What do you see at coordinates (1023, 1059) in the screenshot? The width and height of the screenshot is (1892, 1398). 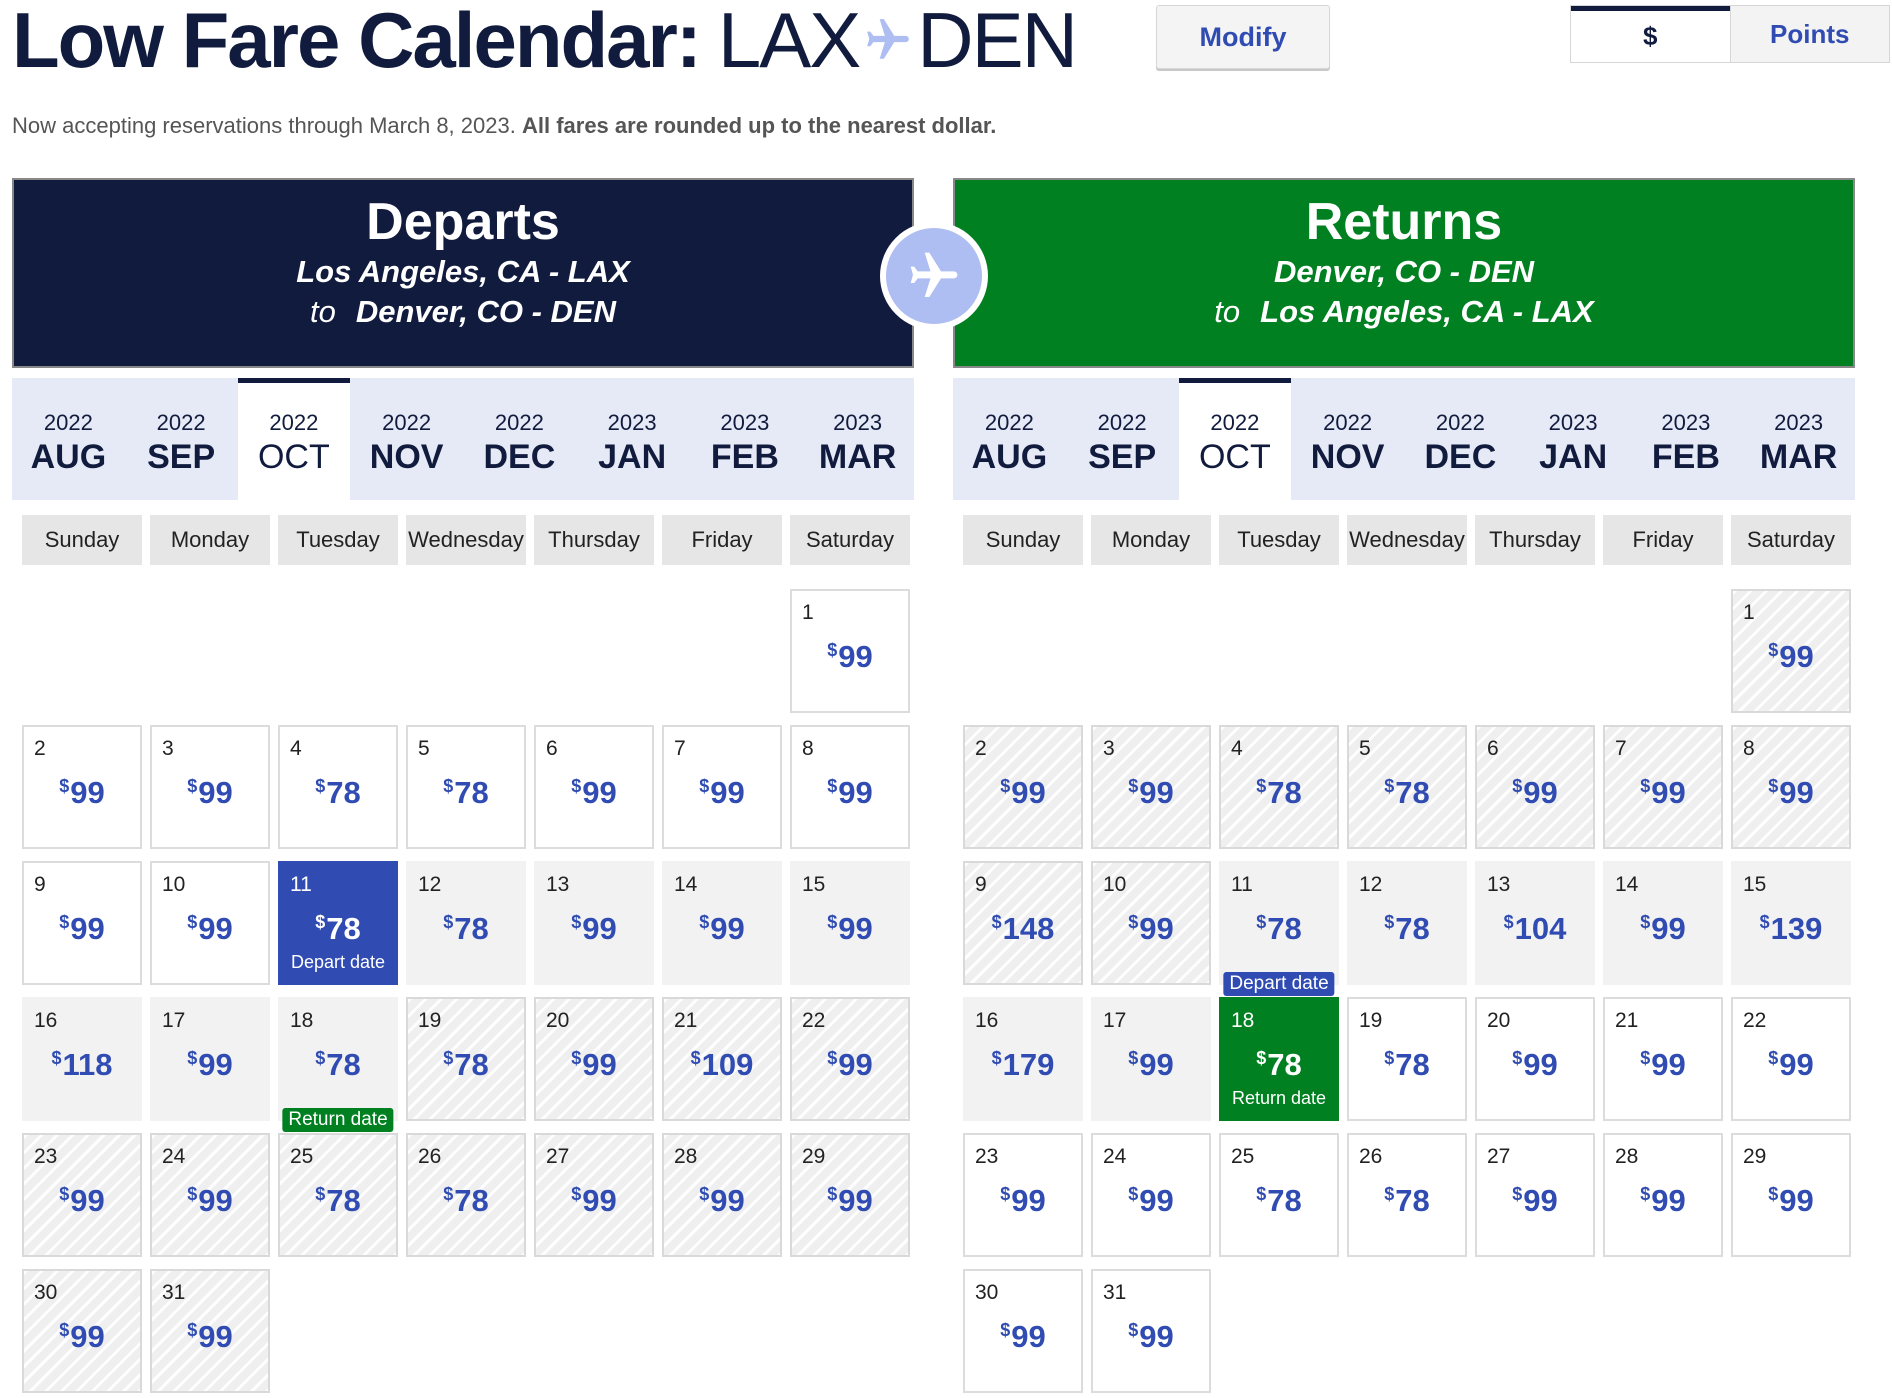 I see `day-cell-16: 16 $179` at bounding box center [1023, 1059].